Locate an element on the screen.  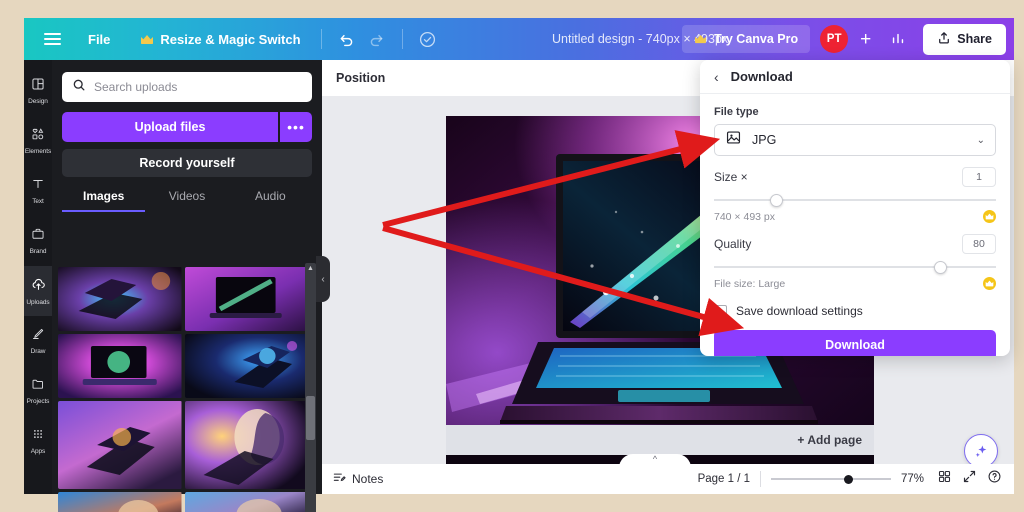
plus-icon: + is located at coordinates (865, 39).